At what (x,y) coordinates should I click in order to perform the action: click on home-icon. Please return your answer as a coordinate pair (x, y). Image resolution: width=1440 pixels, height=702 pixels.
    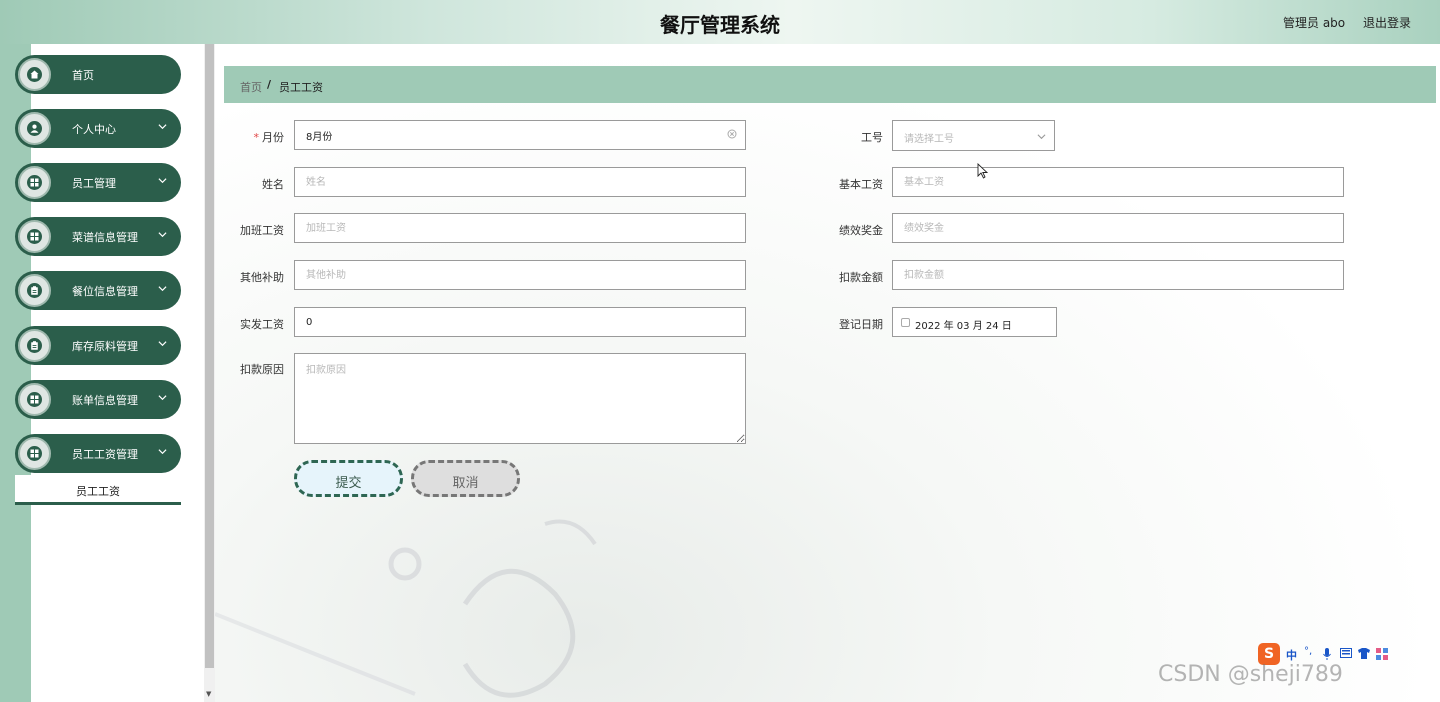
    Looking at the image, I should click on (34, 74).